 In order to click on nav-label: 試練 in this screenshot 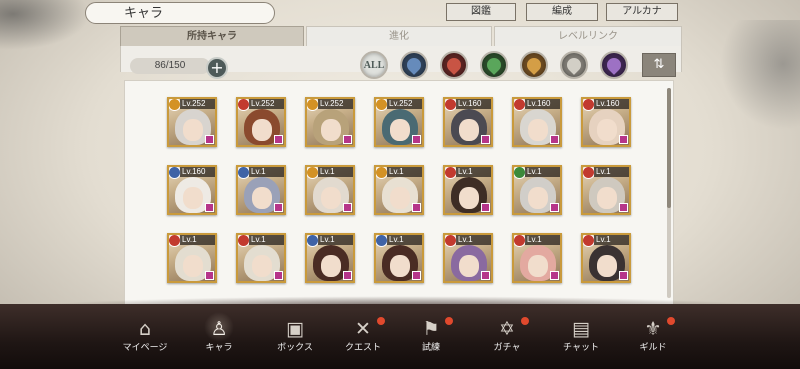, I will do `click(430, 347)`.